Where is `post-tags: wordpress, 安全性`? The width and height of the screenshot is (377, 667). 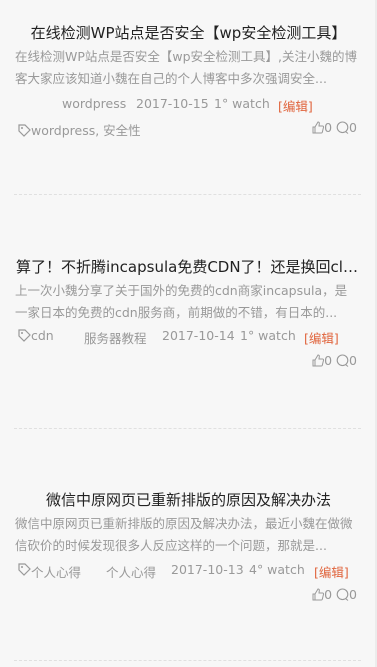
post-tags: wordpress, 安全性 is located at coordinates (79, 129).